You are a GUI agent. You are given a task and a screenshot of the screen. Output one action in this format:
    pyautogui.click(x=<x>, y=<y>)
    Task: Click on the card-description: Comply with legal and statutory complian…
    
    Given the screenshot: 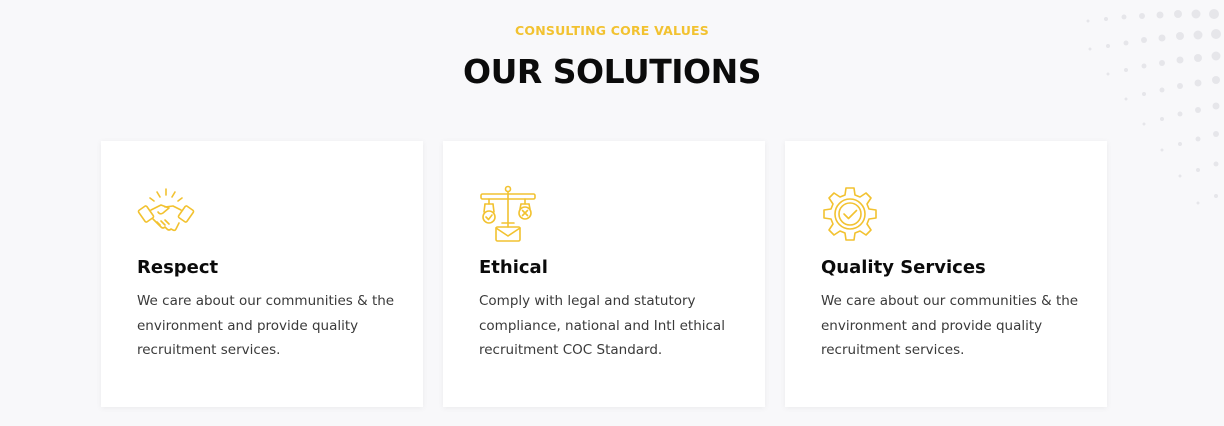 What is the action you would take?
    pyautogui.click(x=602, y=325)
    